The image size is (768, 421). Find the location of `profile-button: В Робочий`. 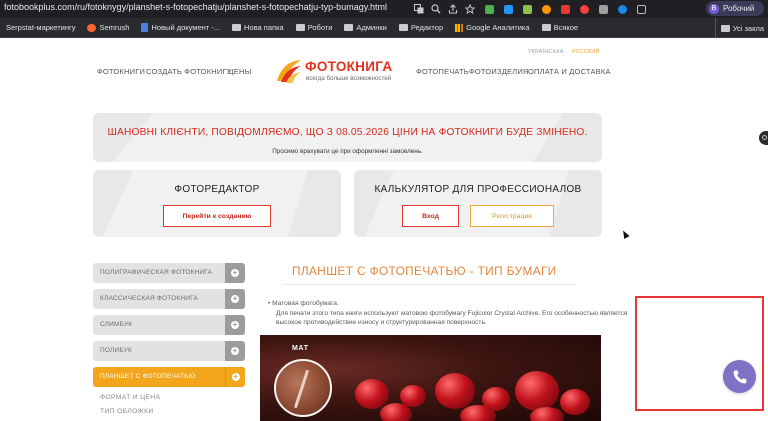

profile-button: В Робочий is located at coordinates (735, 8).